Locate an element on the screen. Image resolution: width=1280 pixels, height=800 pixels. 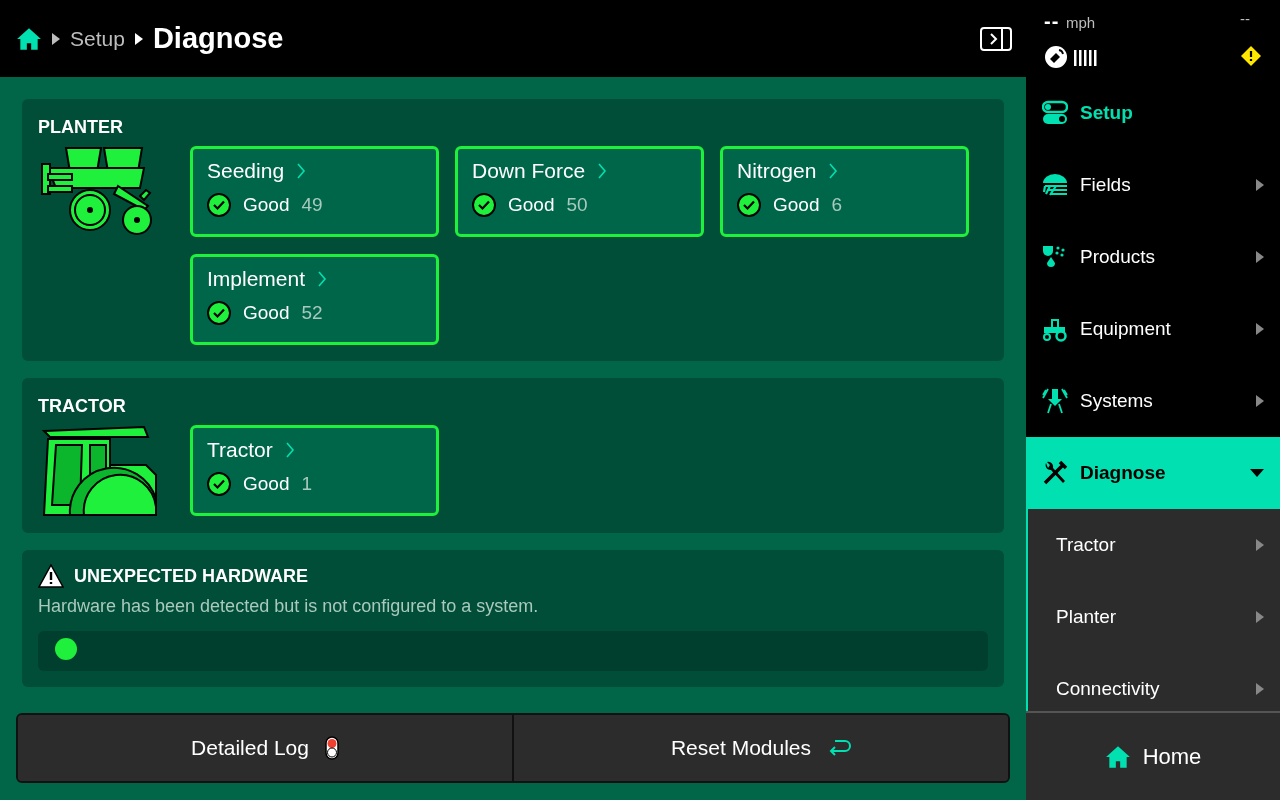
sprayer-icon is located at coordinates (1055, 401).